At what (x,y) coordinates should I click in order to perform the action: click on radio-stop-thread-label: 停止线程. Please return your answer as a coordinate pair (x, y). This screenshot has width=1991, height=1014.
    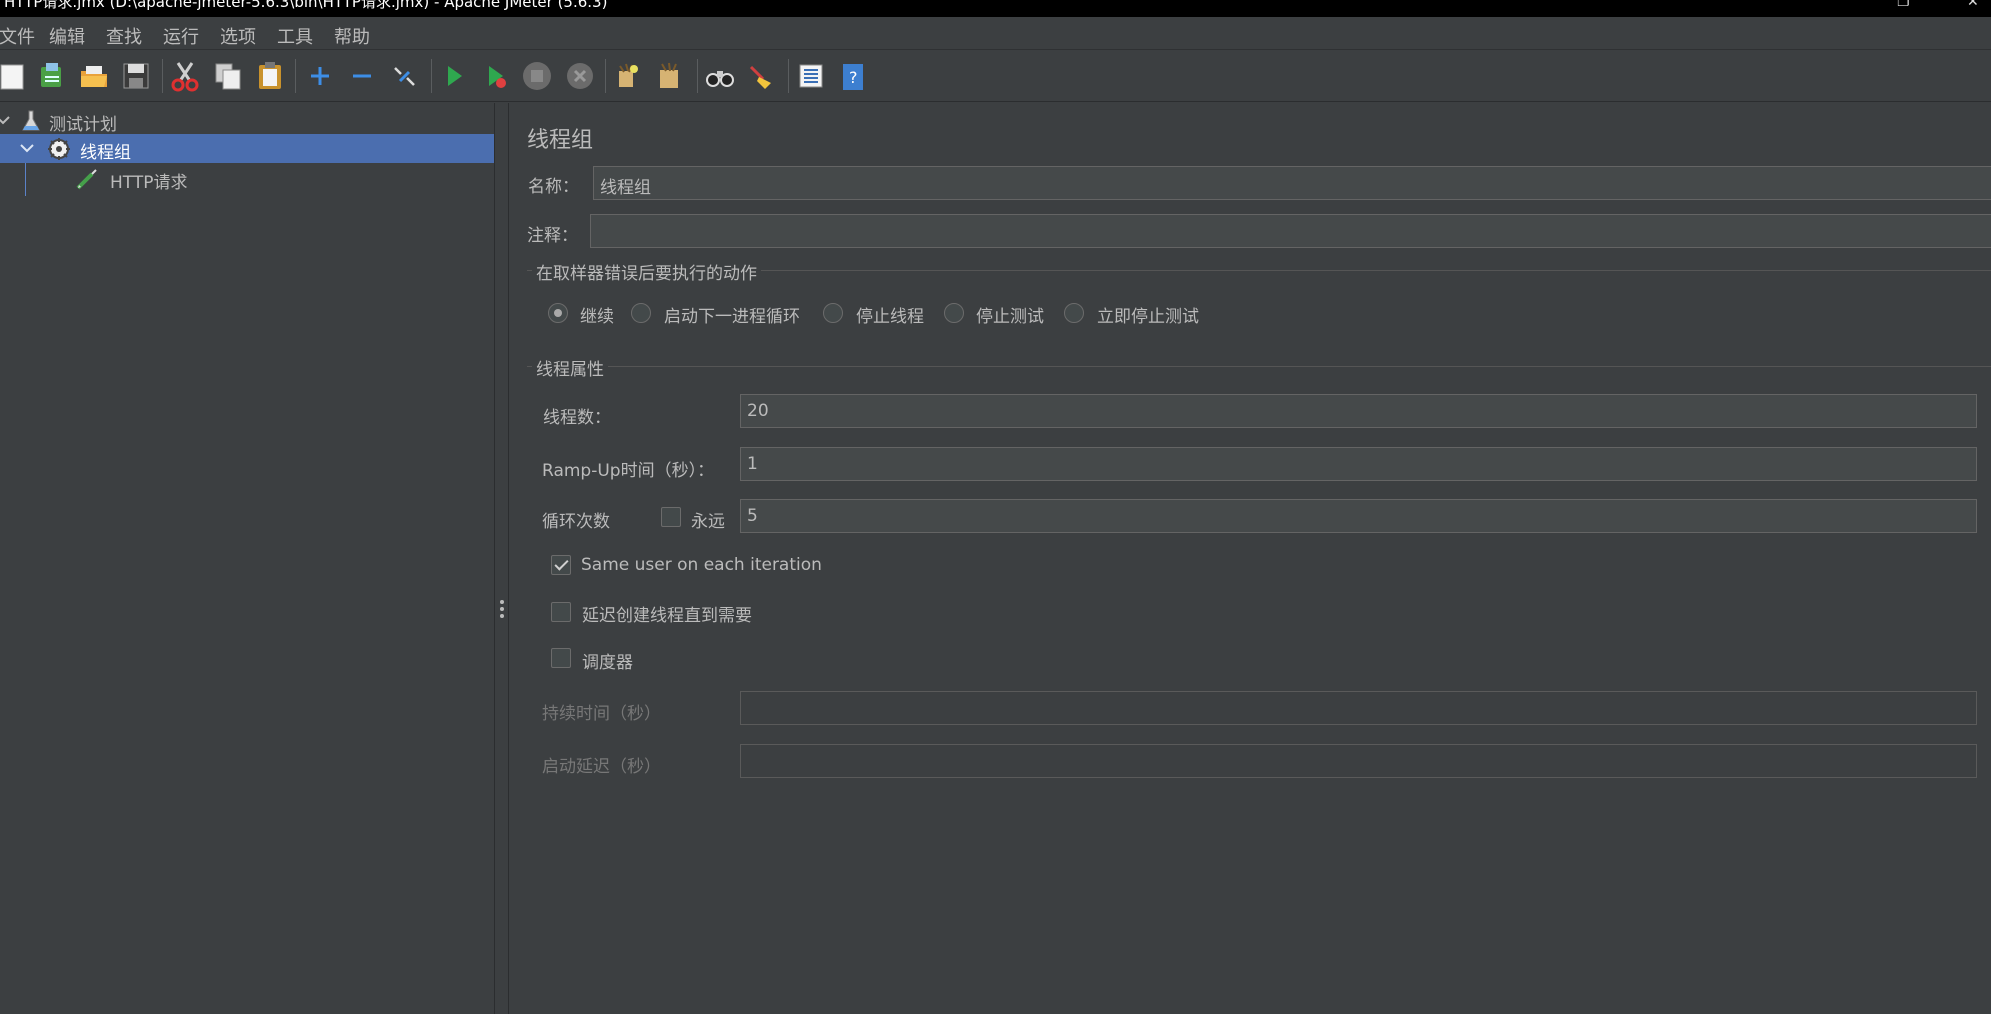
    Looking at the image, I should click on (890, 317).